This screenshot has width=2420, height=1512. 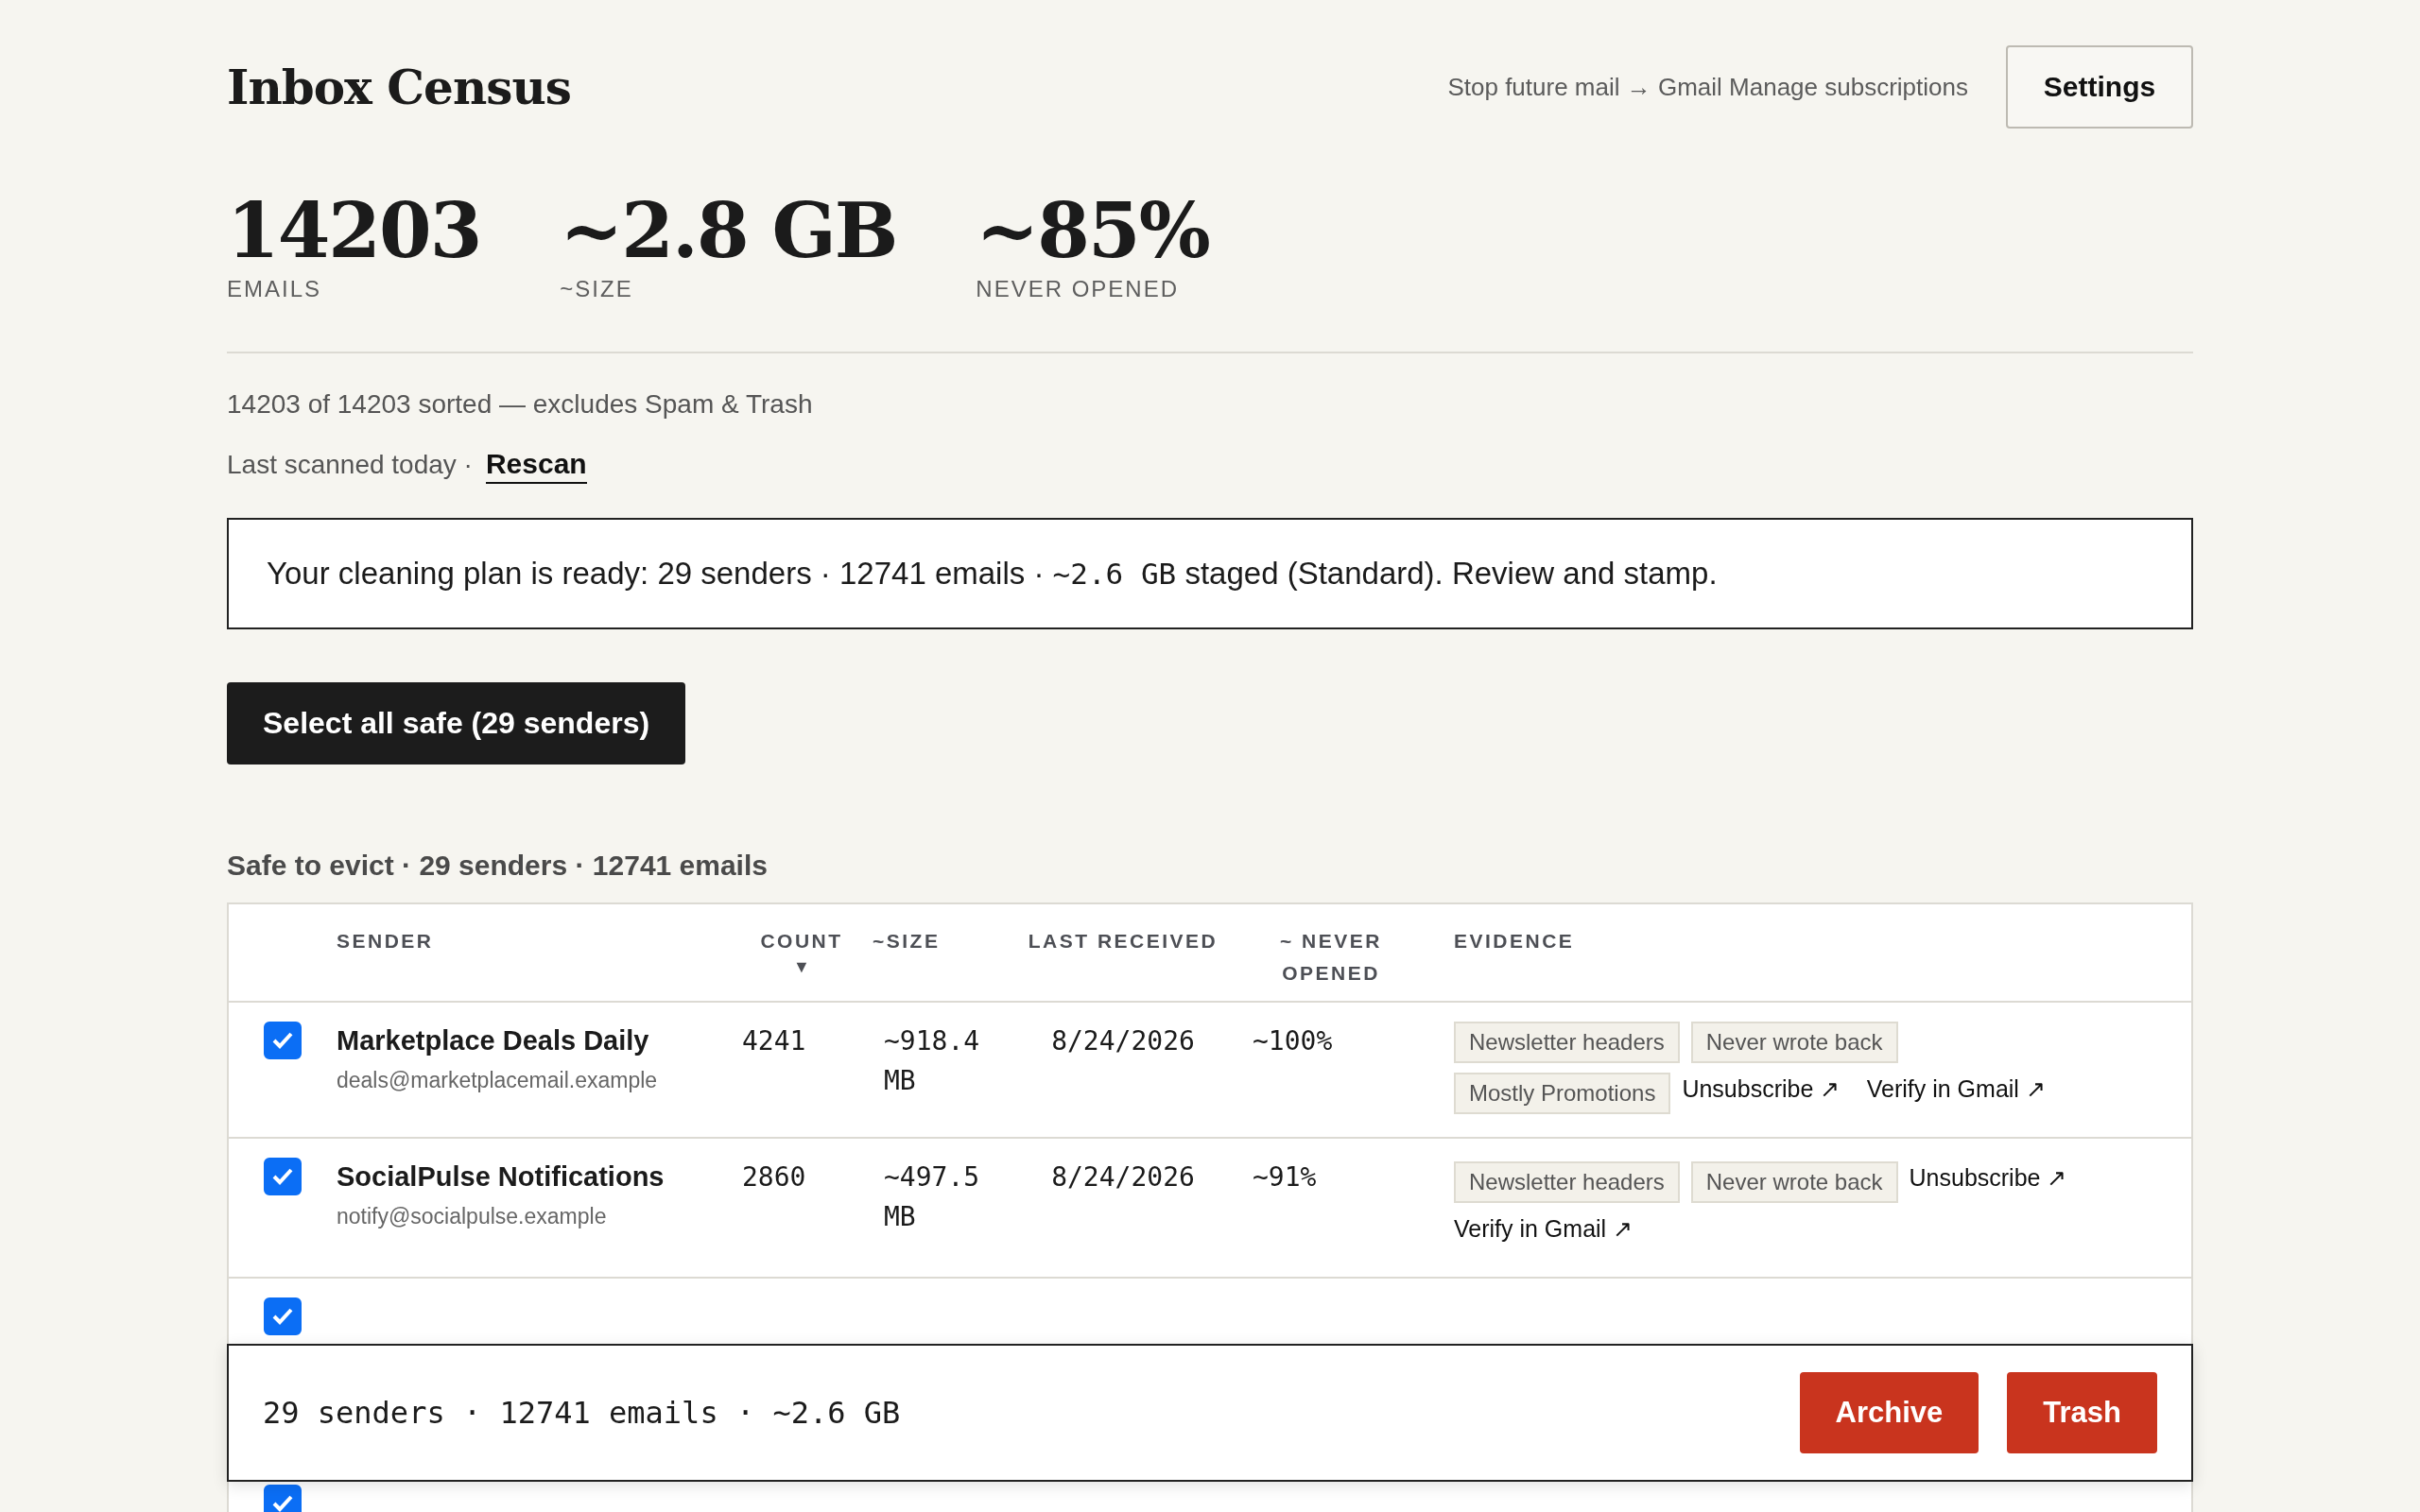 What do you see at coordinates (2099, 87) in the screenshot?
I see `settings-button: Settings` at bounding box center [2099, 87].